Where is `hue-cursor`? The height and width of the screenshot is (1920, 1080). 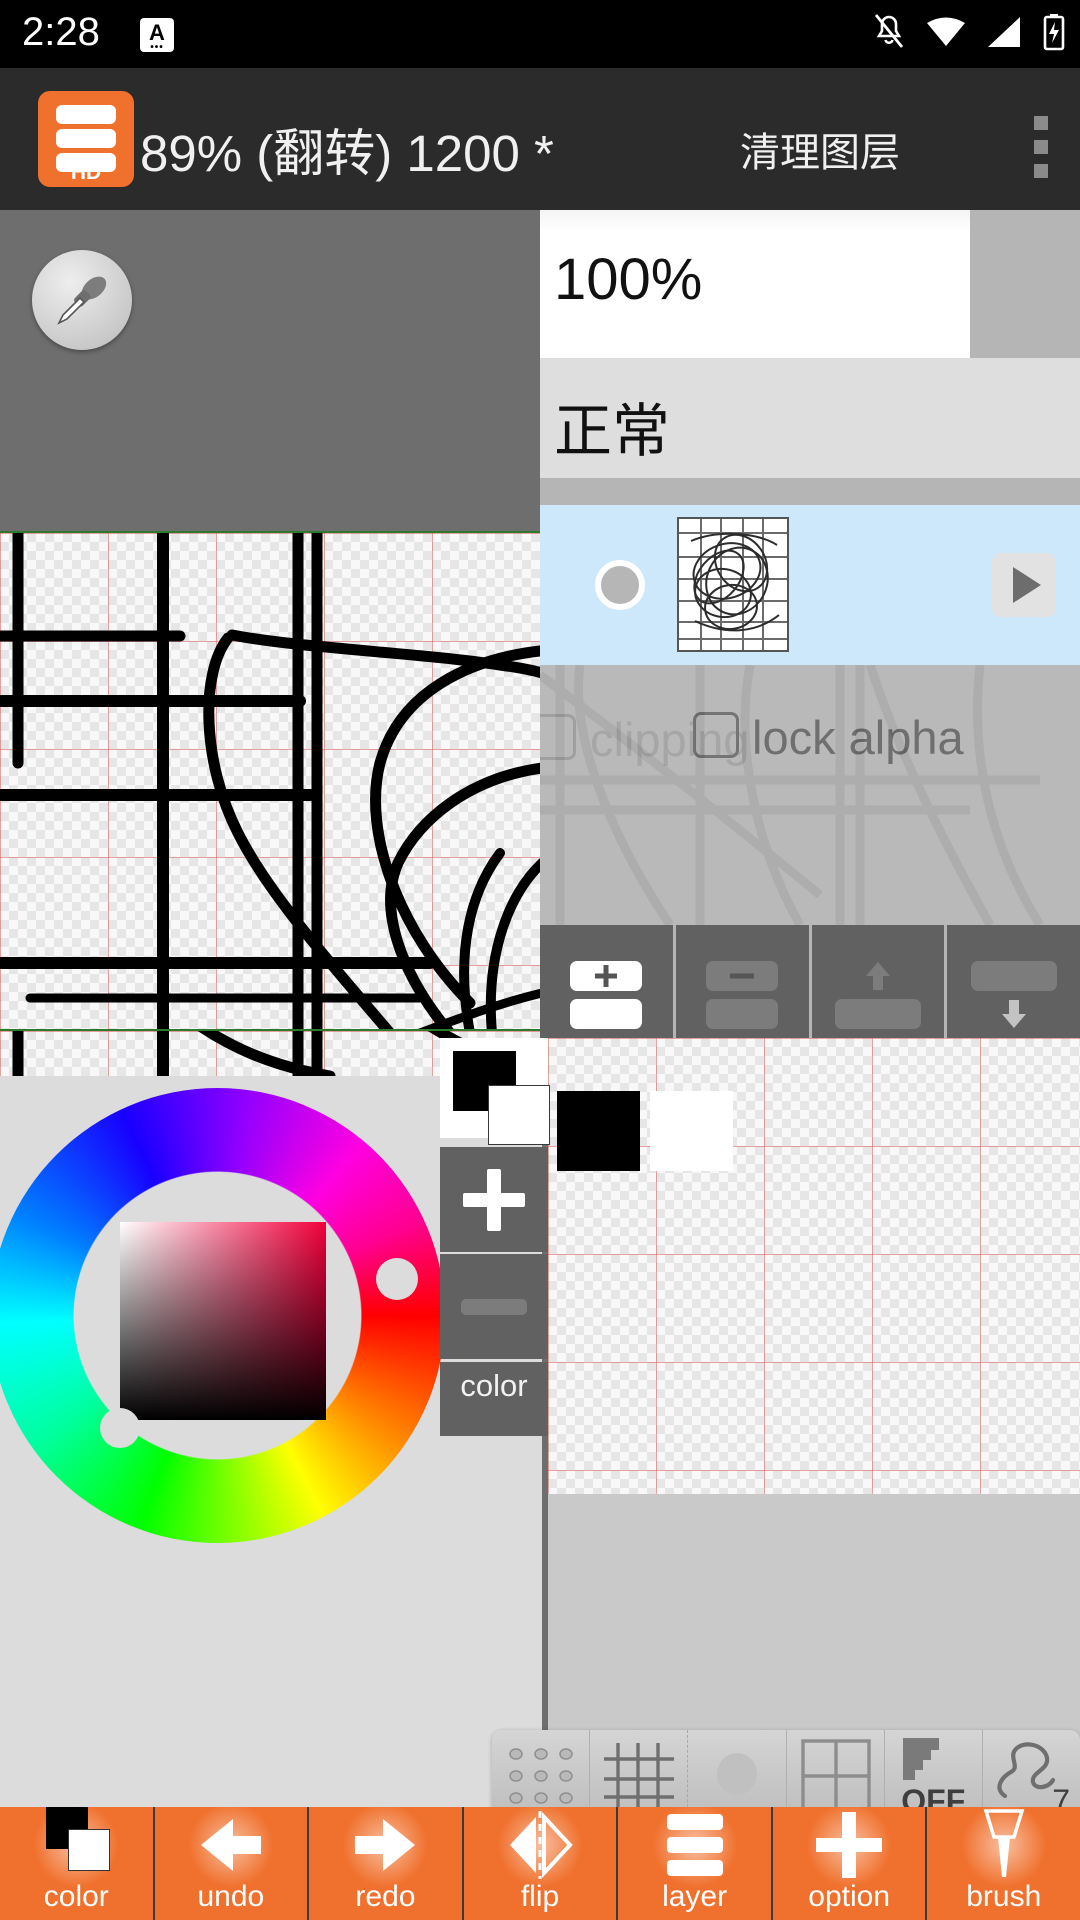
hue-cursor is located at coordinates (397, 1279).